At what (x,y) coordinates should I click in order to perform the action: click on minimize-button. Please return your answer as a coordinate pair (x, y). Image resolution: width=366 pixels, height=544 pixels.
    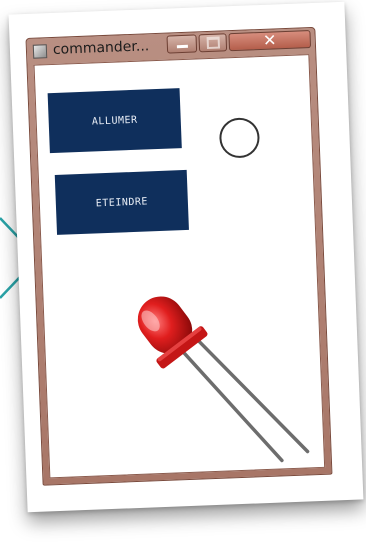
    Looking at the image, I should click on (182, 44).